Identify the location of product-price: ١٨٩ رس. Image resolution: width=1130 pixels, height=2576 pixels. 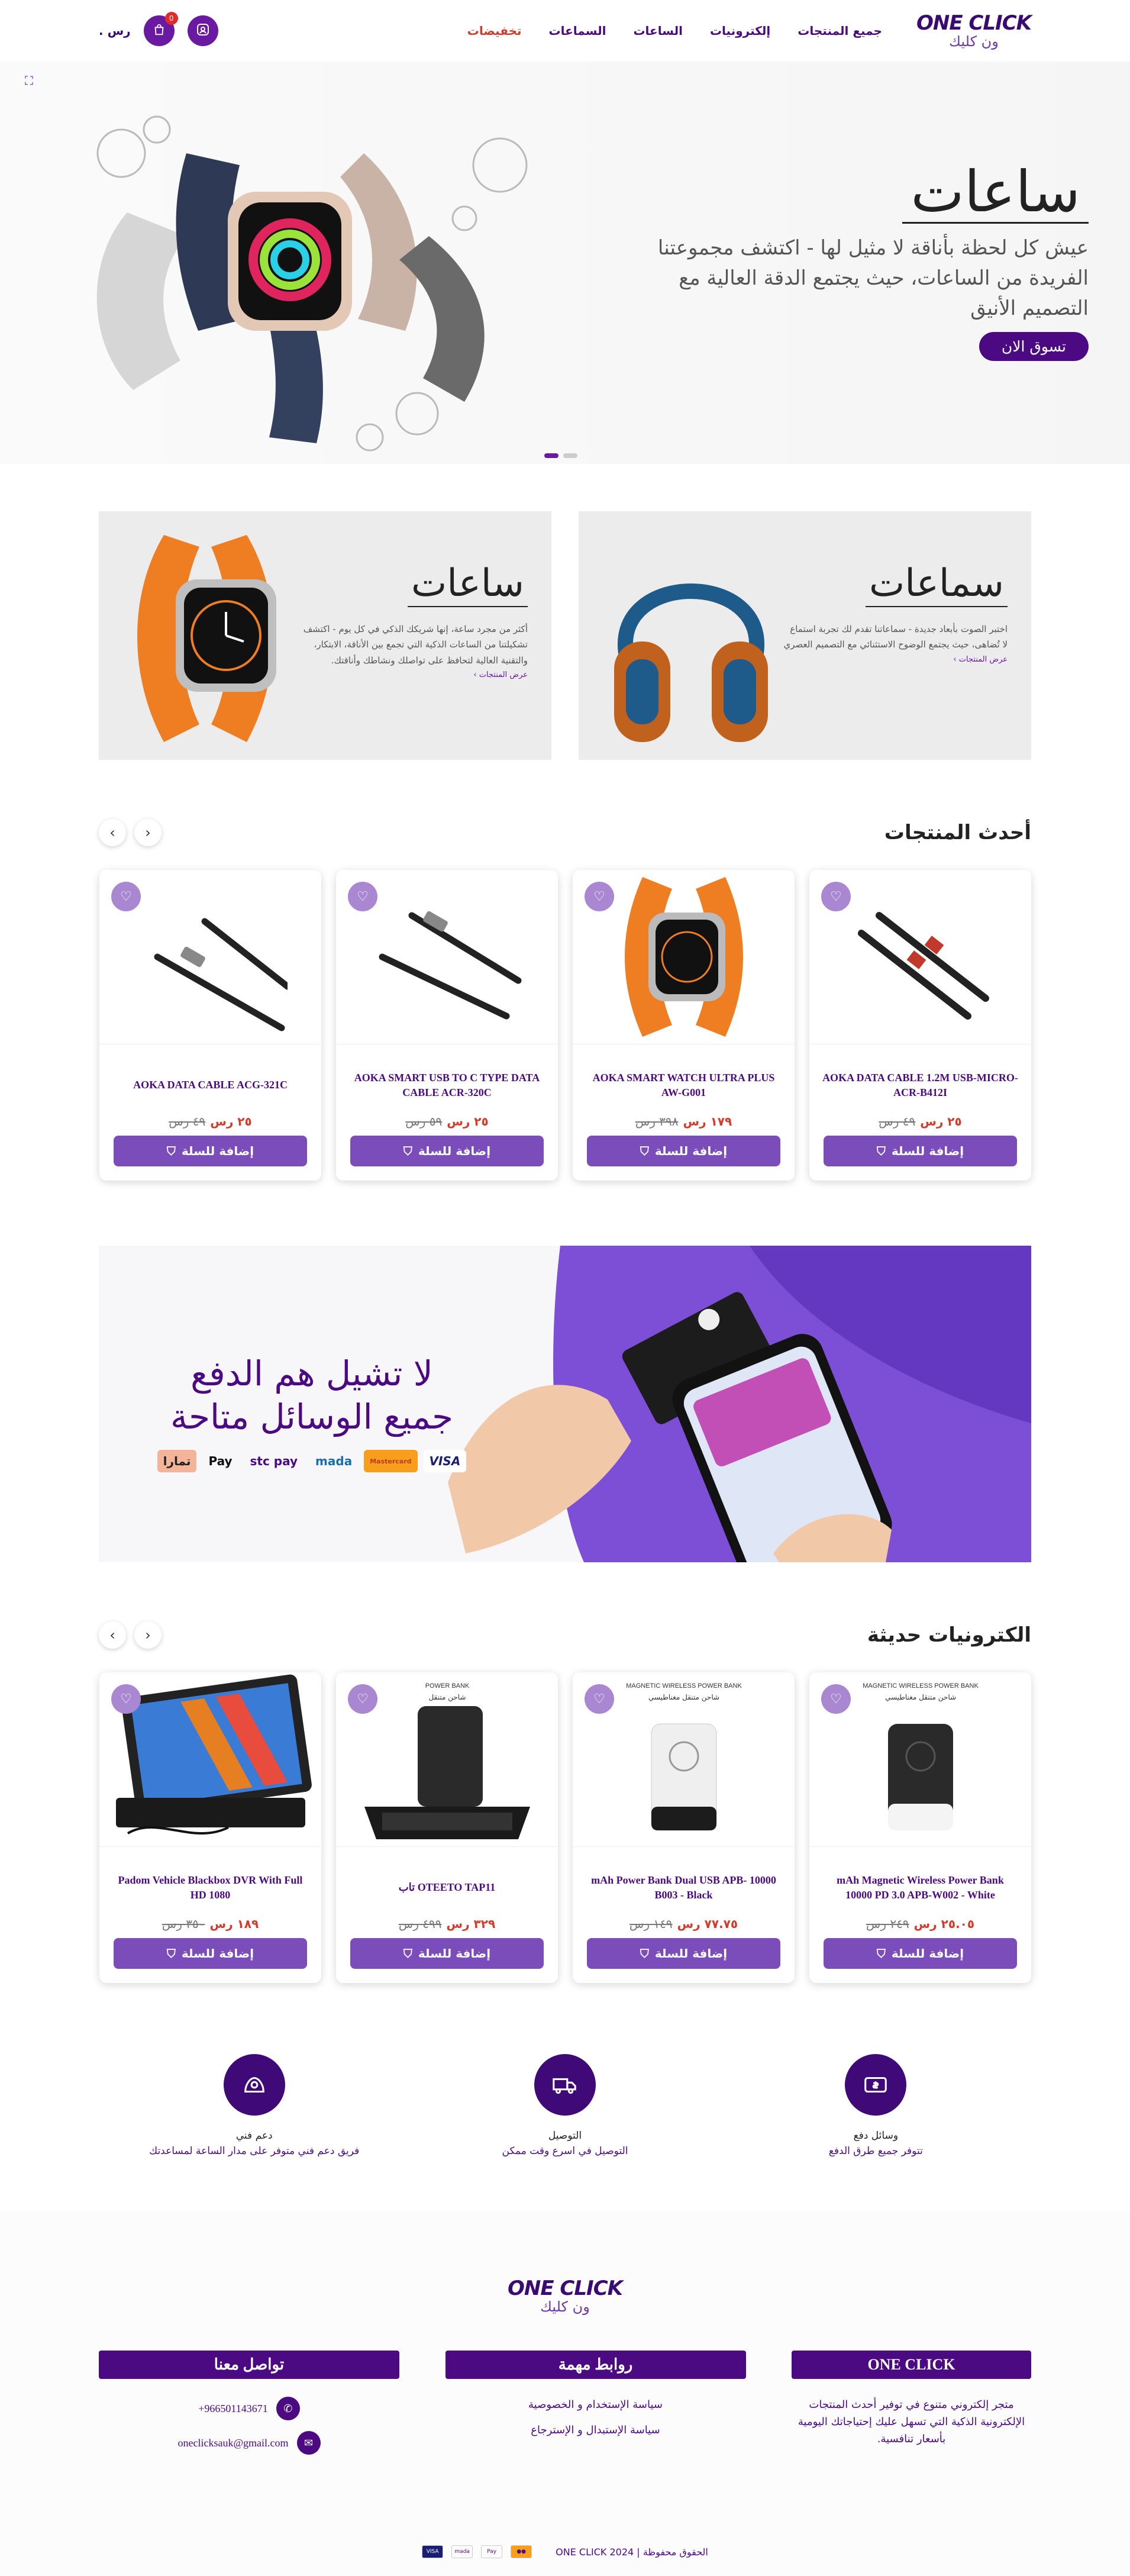
(234, 1924).